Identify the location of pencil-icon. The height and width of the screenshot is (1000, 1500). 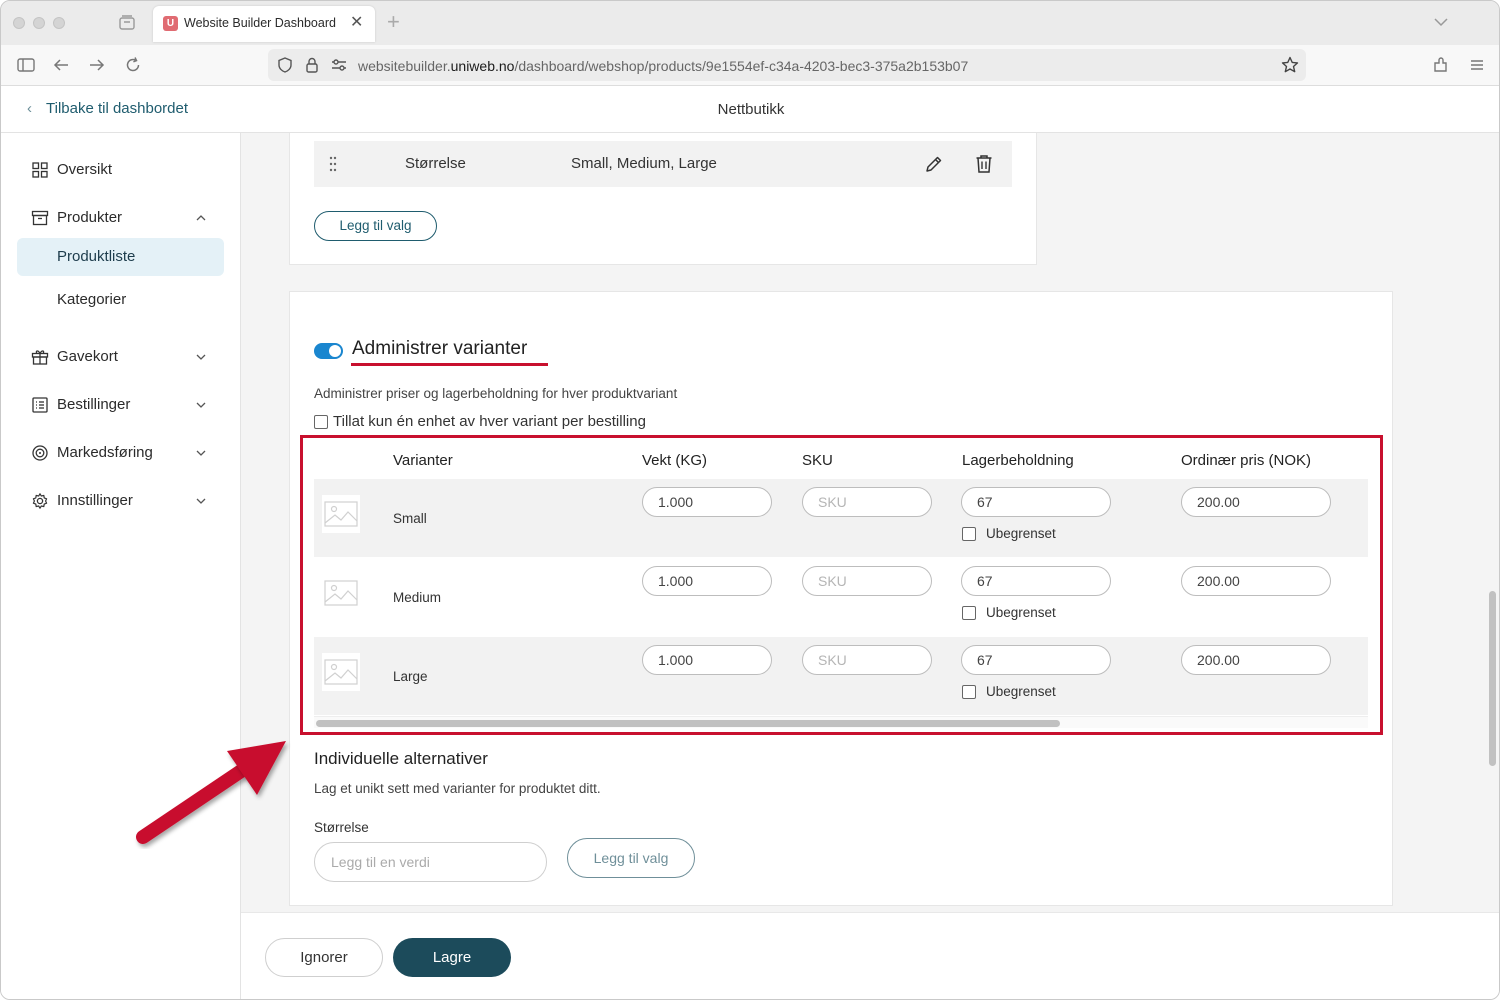
(934, 164).